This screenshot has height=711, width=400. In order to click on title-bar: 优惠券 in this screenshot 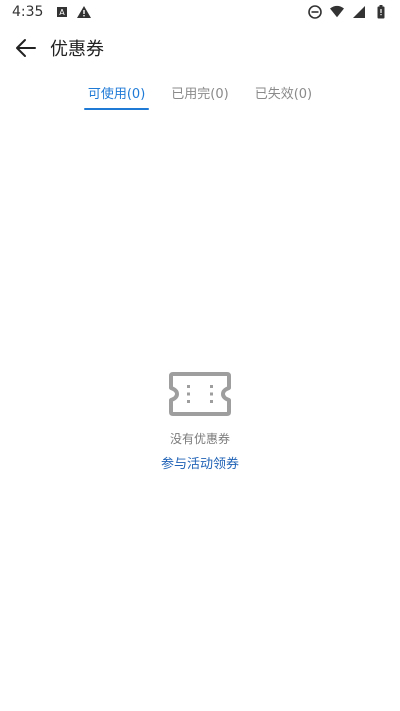, I will do `click(200, 48)`.